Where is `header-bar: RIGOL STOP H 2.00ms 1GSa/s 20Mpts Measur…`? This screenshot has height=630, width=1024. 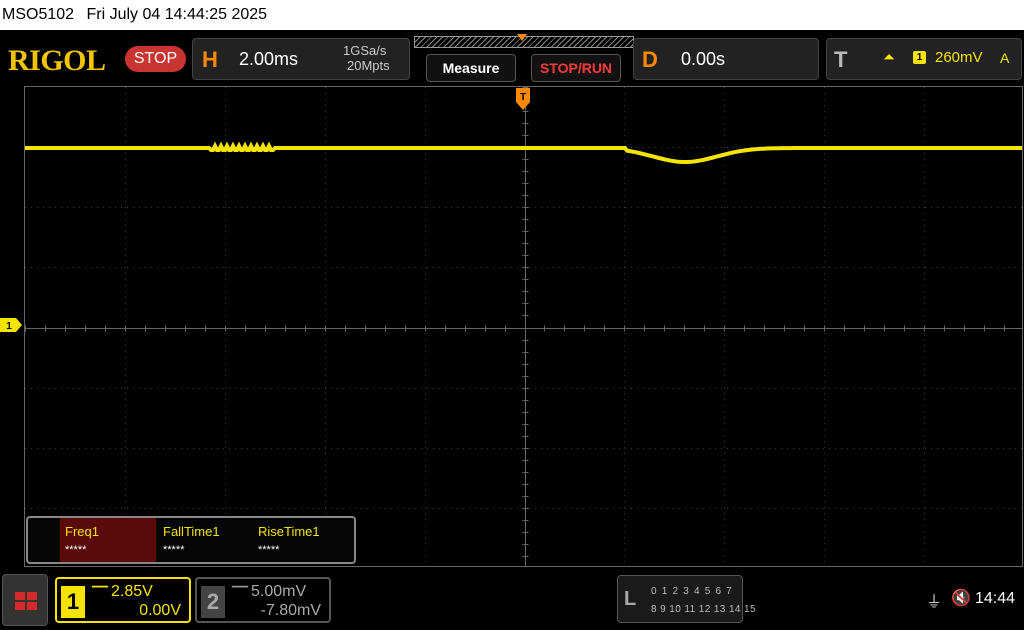
header-bar: RIGOL STOP H 2.00ms 1GSa/s 20Mpts Measur… is located at coordinates (512, 58).